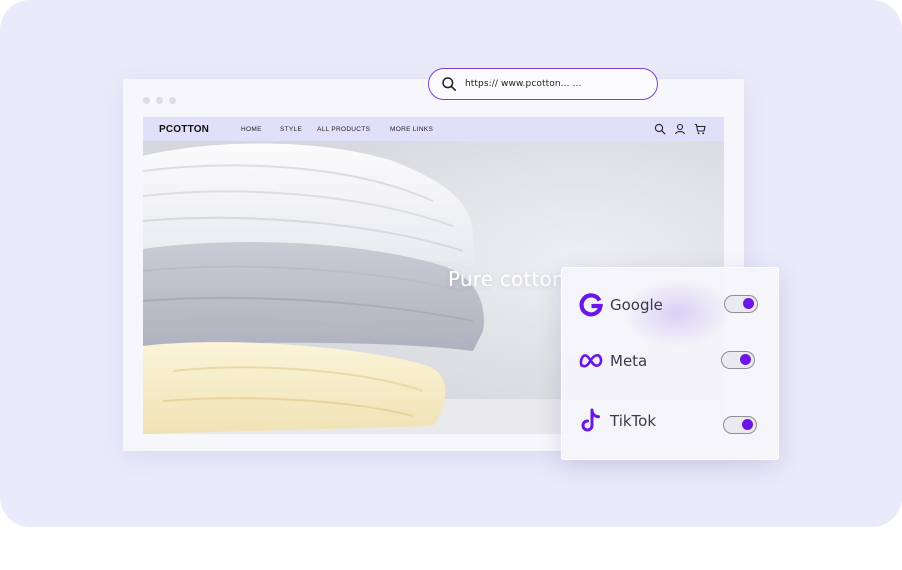 This screenshot has width=902, height=570. Describe the element at coordinates (591, 361) in the screenshot. I see `meta-logo-icon` at that location.